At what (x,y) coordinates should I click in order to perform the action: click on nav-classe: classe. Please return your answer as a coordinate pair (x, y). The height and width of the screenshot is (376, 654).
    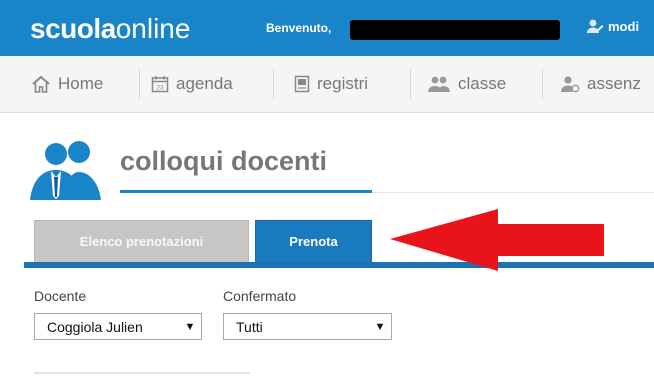
    Looking at the image, I should click on (466, 84).